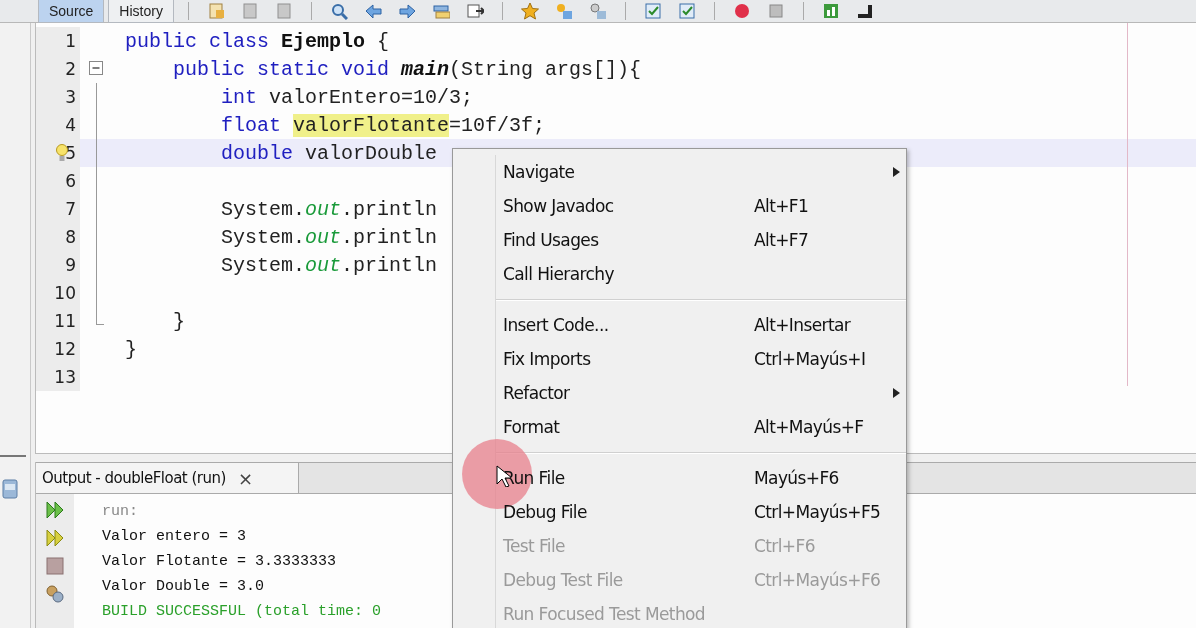  What do you see at coordinates (70, 209) in the screenshot?
I see `line-number: 7` at bounding box center [70, 209].